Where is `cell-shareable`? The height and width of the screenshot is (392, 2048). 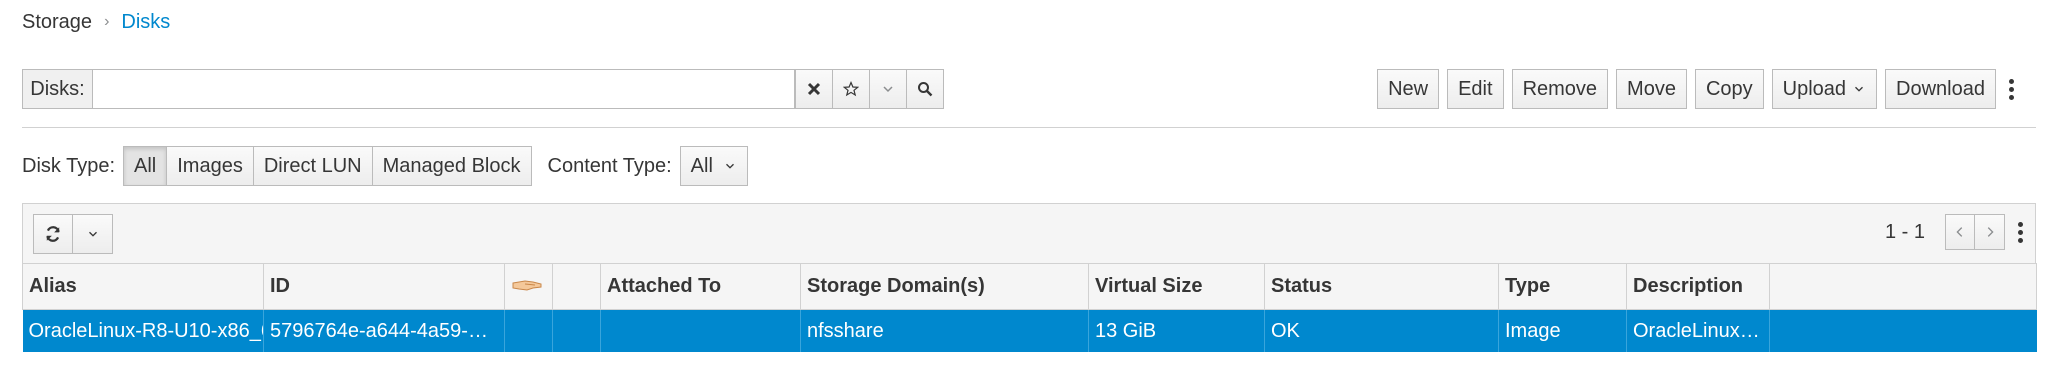
cell-shareable is located at coordinates (528, 330).